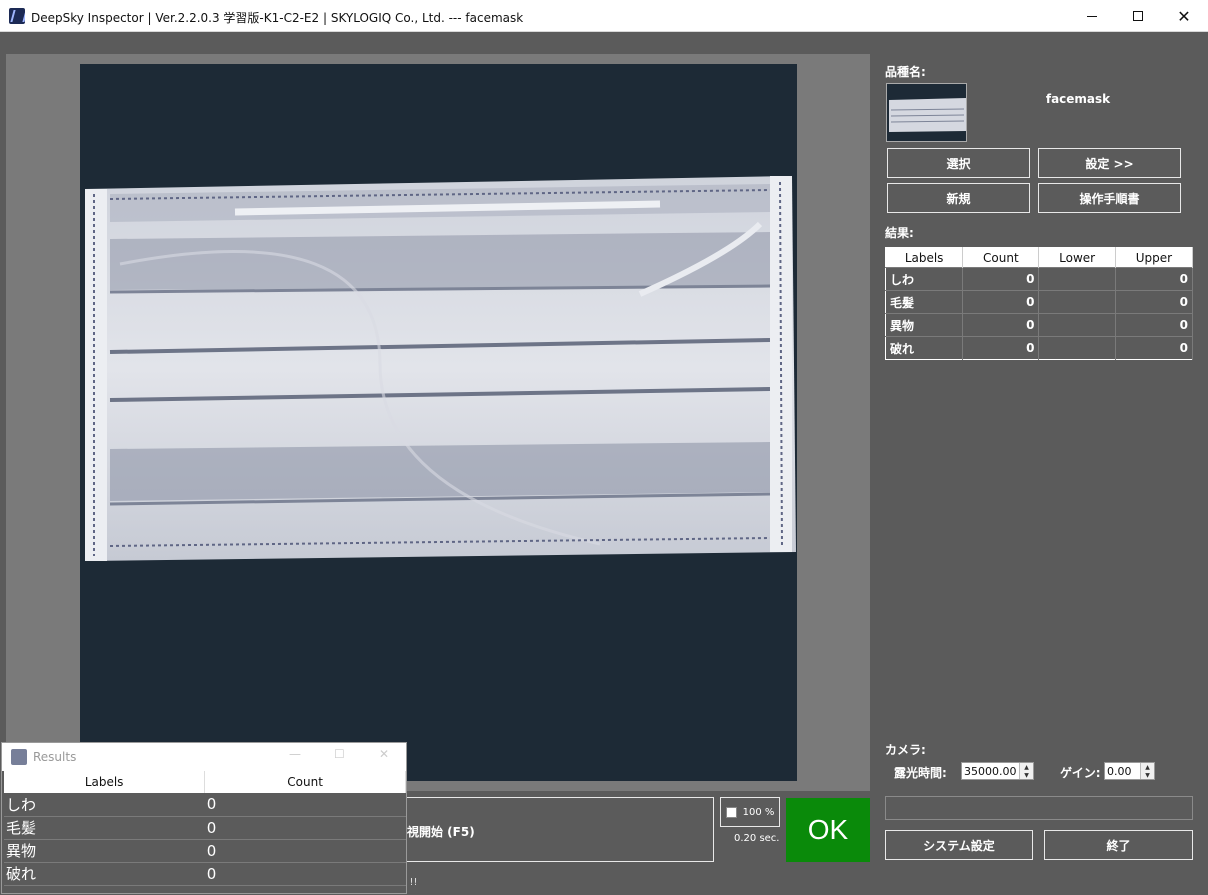 The height and width of the screenshot is (895, 1208). Describe the element at coordinates (958, 198) in the screenshot. I see `new-button: 新規` at that location.